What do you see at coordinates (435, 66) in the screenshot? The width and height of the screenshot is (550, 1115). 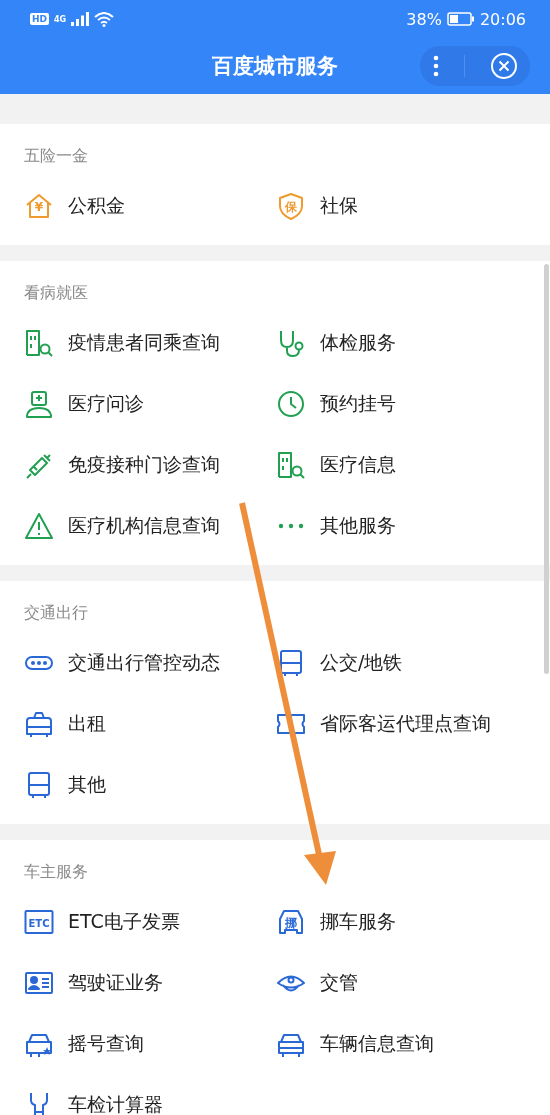 I see `more-icon` at bounding box center [435, 66].